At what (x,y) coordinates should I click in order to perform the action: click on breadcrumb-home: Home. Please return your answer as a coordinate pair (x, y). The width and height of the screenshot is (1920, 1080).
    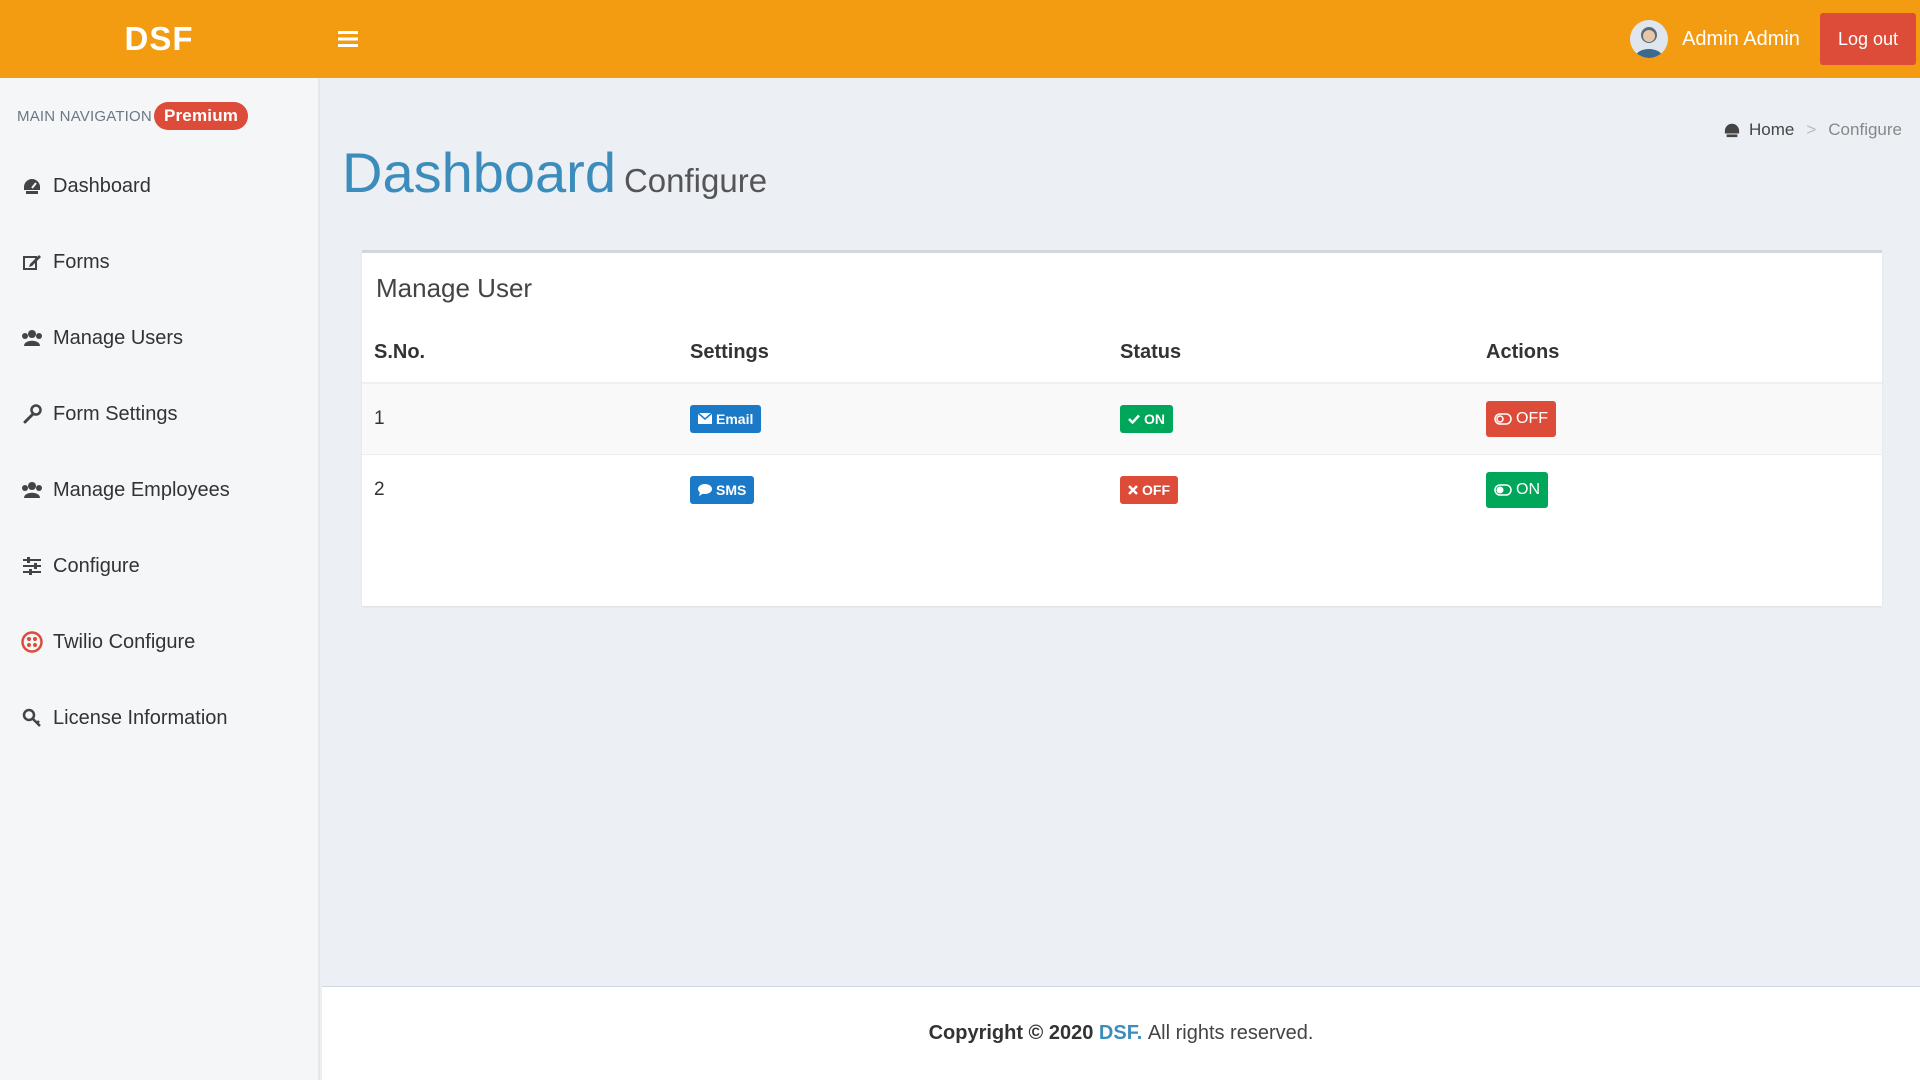
    Looking at the image, I should click on (1758, 130).